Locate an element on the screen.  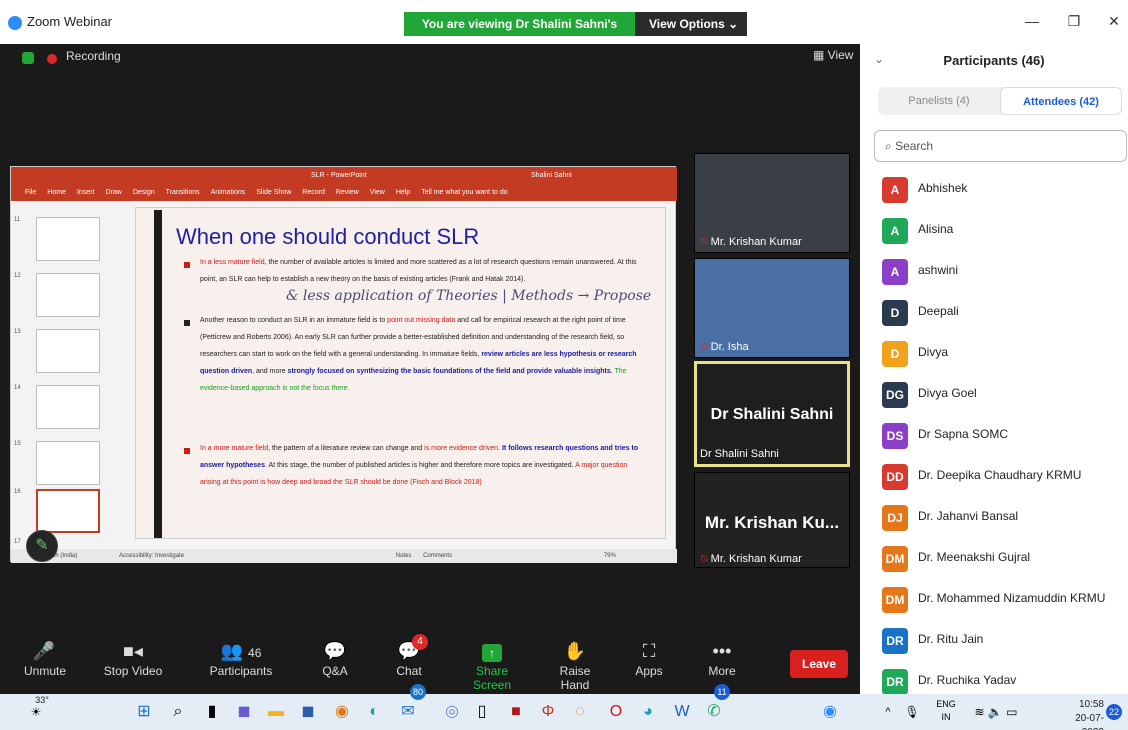
stop-video-button: ■◂ Stop Video is located at coordinates (133, 658).